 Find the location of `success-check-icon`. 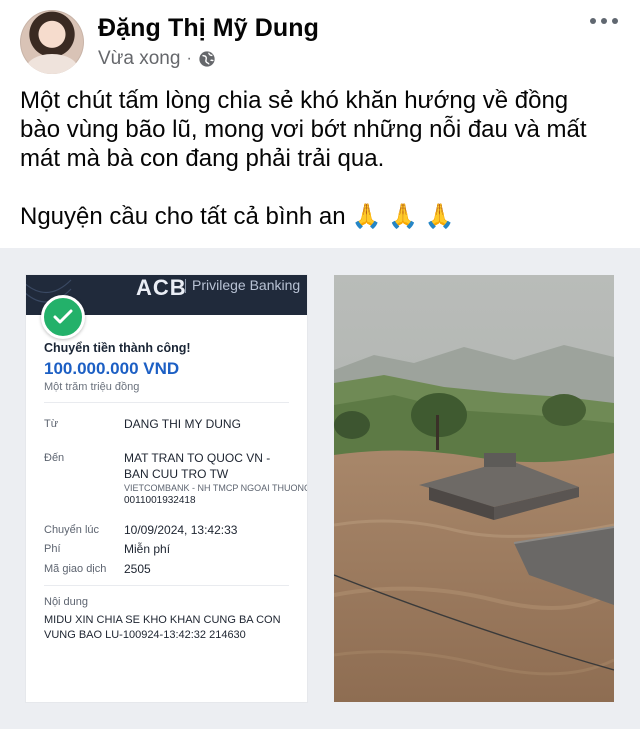

success-check-icon is located at coordinates (63, 317).